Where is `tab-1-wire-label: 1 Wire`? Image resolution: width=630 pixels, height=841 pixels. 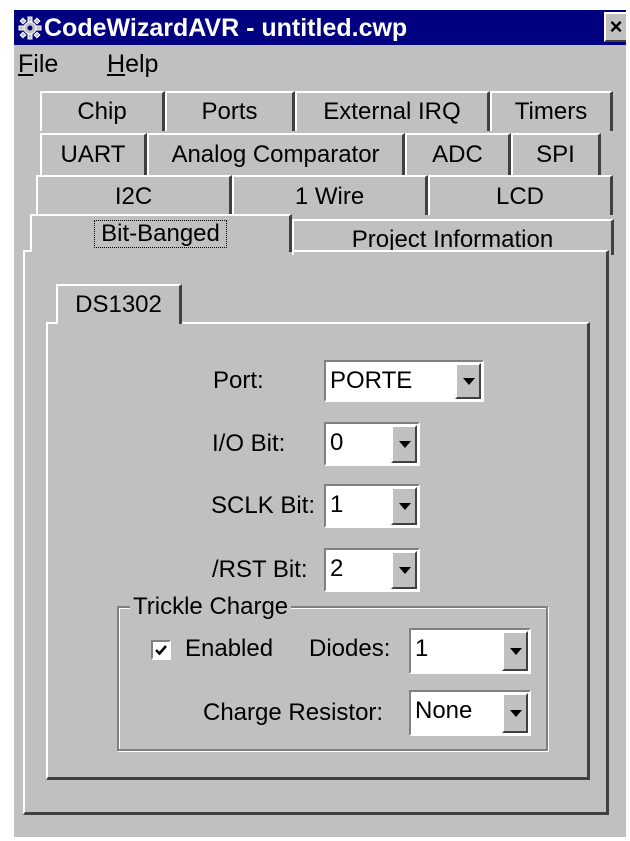 tab-1-wire-label: 1 Wire is located at coordinates (329, 196).